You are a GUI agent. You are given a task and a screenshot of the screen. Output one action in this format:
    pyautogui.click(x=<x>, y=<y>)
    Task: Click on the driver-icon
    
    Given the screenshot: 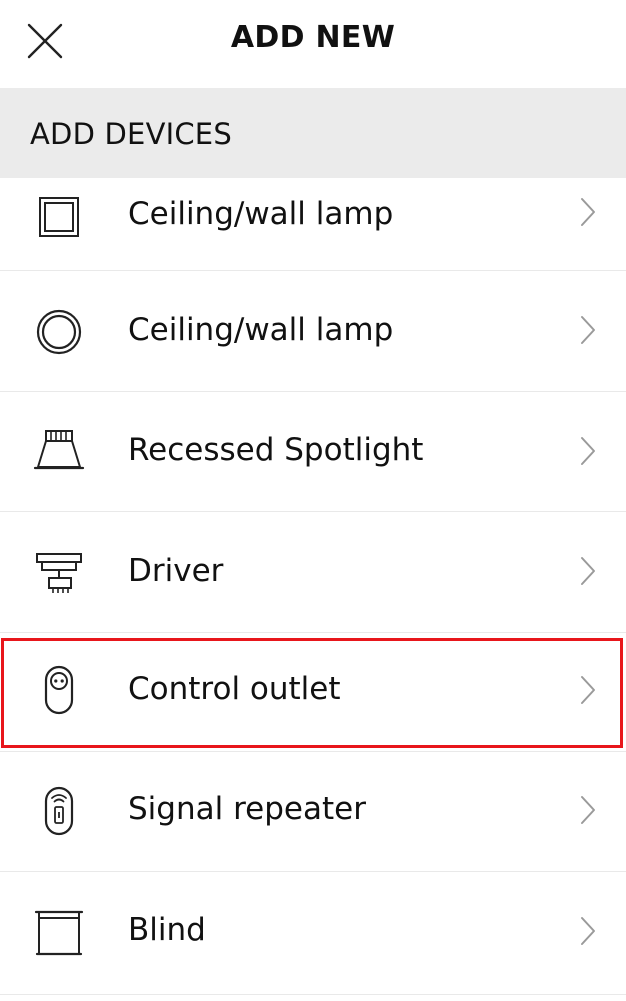 What is the action you would take?
    pyautogui.click(x=59, y=573)
    